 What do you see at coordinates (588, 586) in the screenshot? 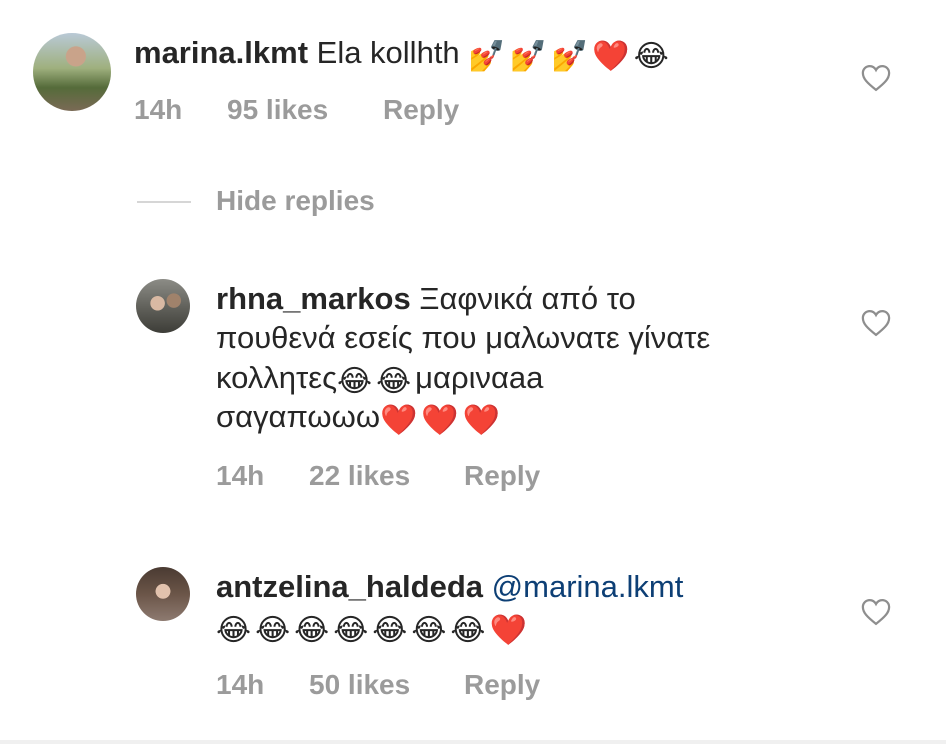
I see `mention-link: @marina.lkmt` at bounding box center [588, 586].